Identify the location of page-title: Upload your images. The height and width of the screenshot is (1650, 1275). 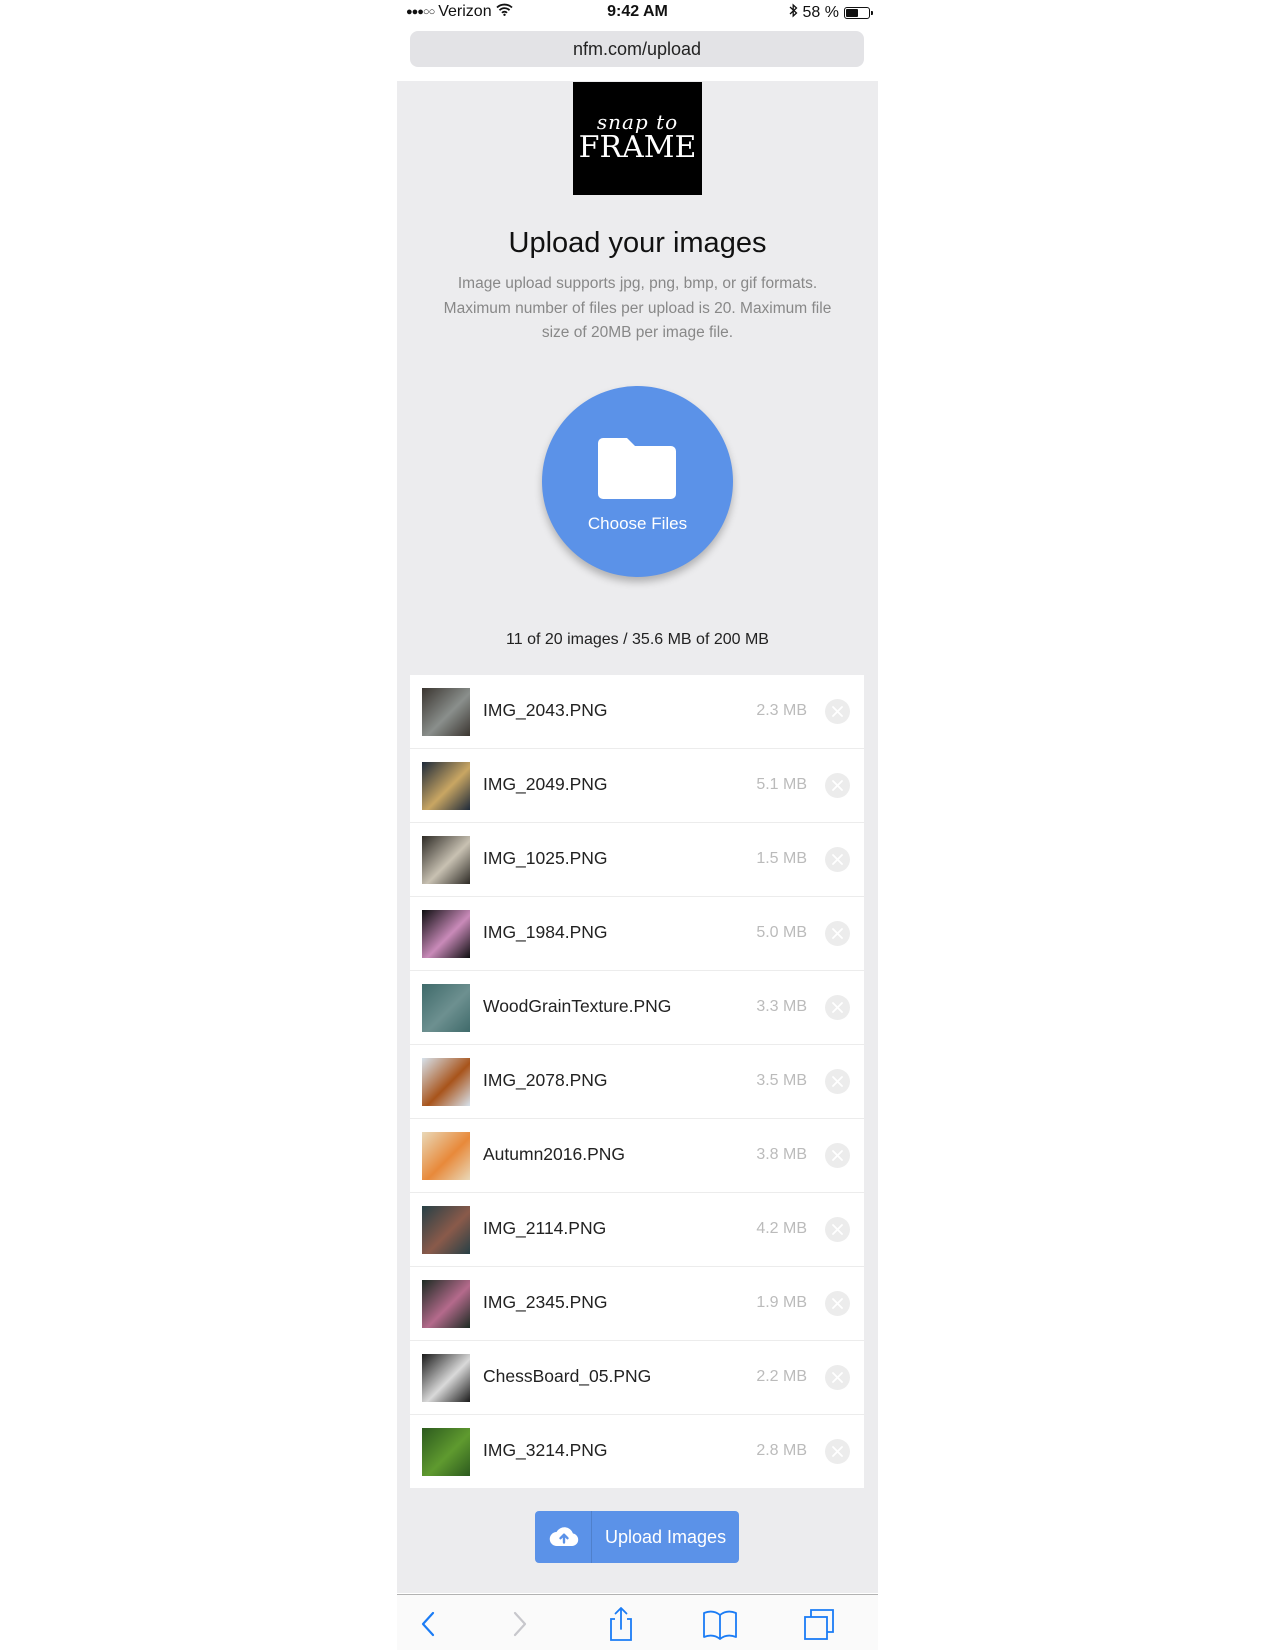
(637, 243).